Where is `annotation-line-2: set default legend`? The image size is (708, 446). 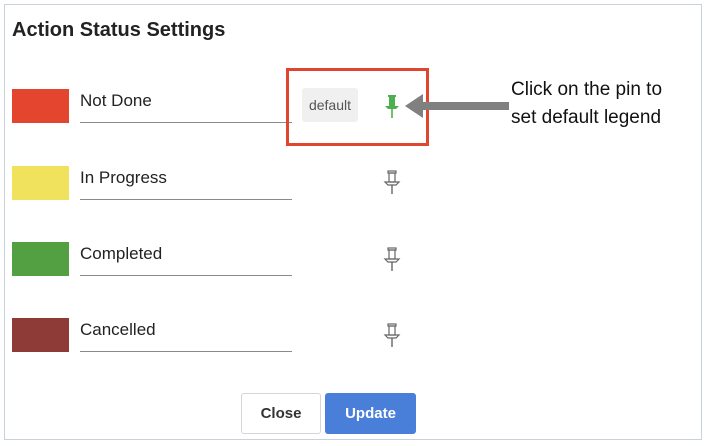 annotation-line-2: set default legend is located at coordinates (586, 117).